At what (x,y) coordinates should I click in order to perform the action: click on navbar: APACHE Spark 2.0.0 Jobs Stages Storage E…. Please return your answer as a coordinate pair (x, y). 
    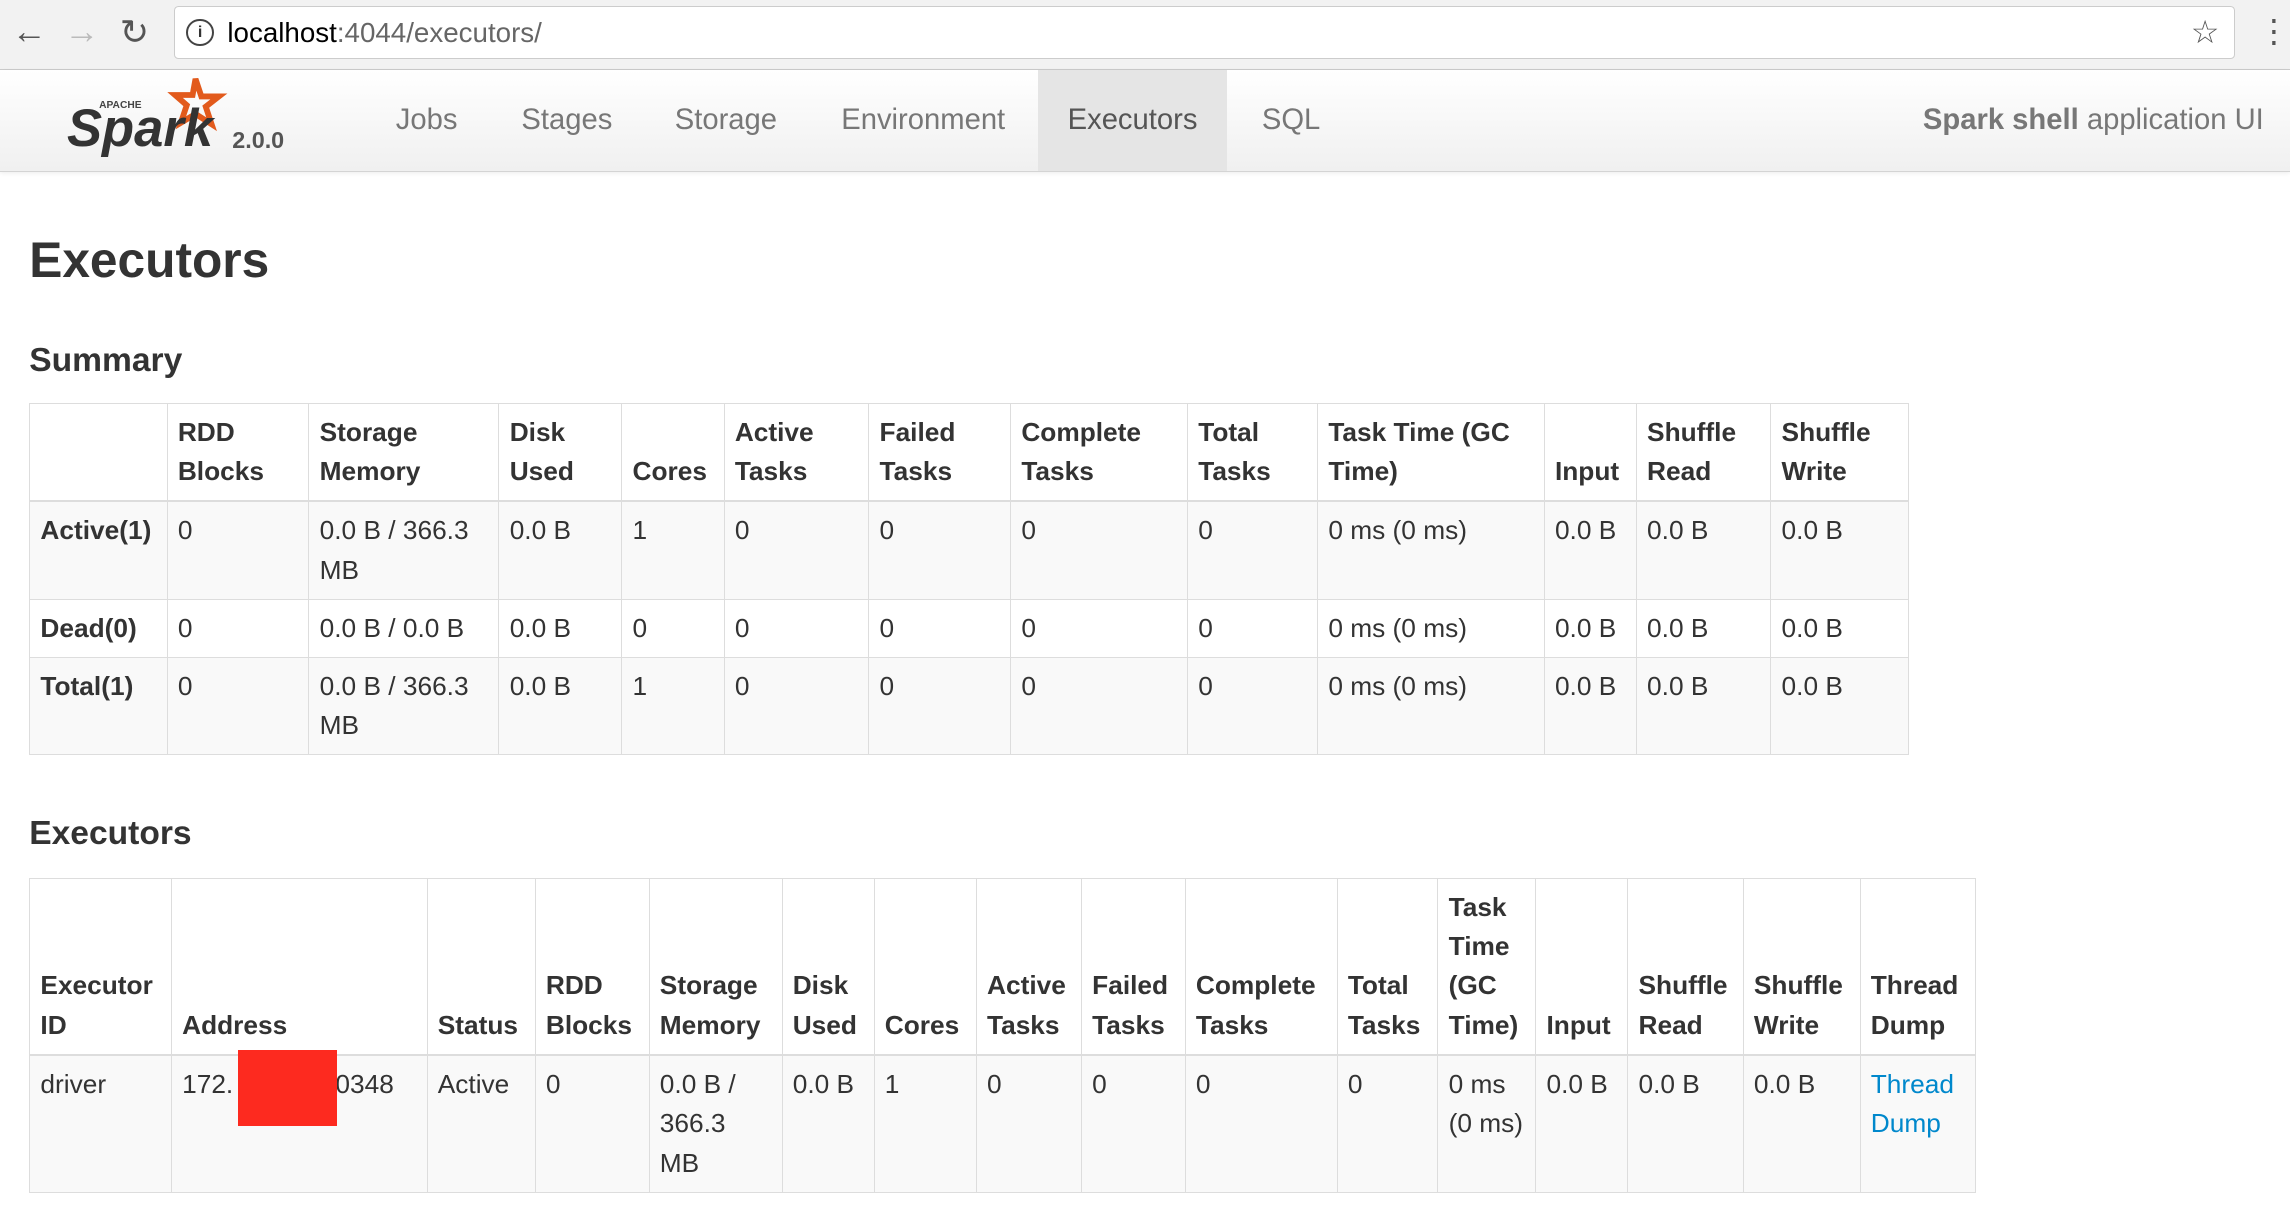
    Looking at the image, I should click on (1145, 121).